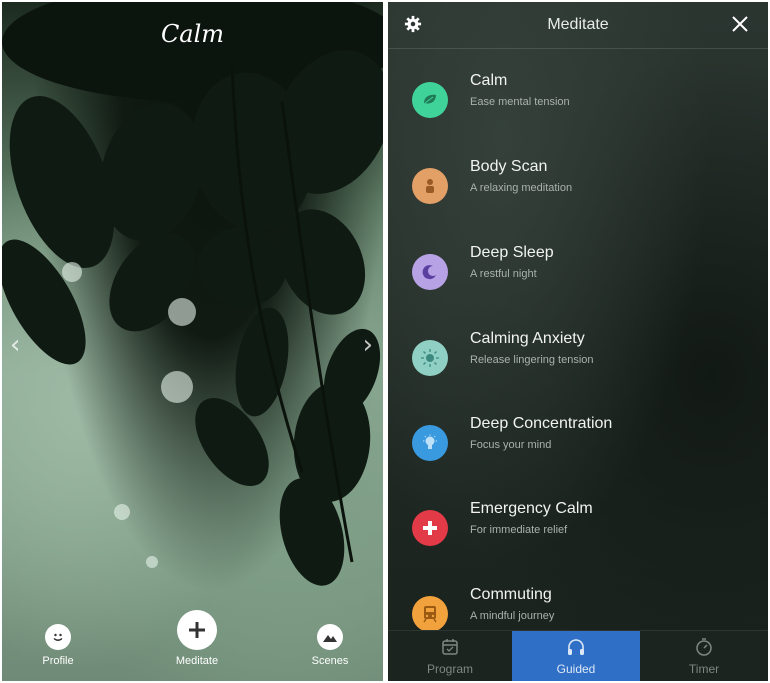  What do you see at coordinates (58, 661) in the screenshot?
I see `profile-label: Profile` at bounding box center [58, 661].